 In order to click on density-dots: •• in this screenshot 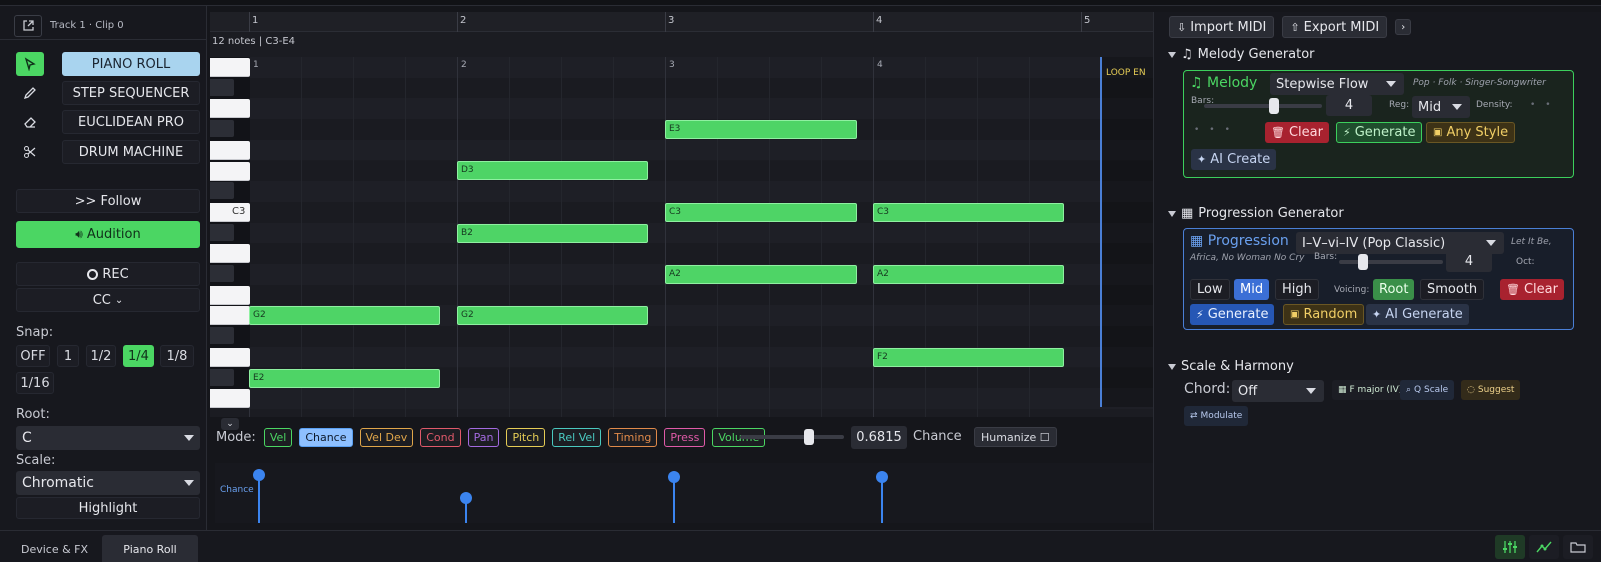, I will do `click(1545, 105)`.